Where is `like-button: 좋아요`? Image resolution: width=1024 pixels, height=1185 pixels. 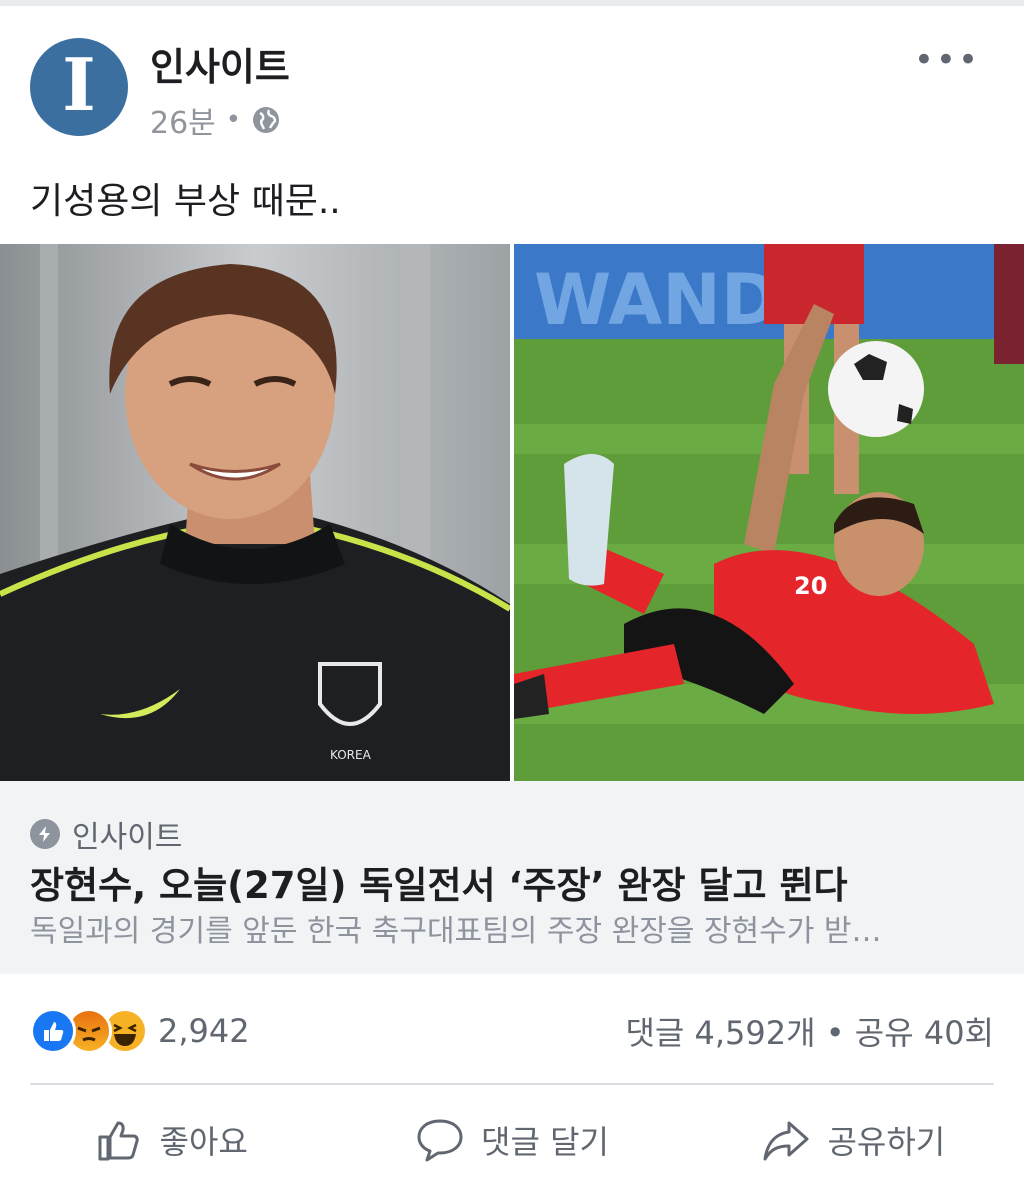 like-button: 좋아요 is located at coordinates (170, 1140).